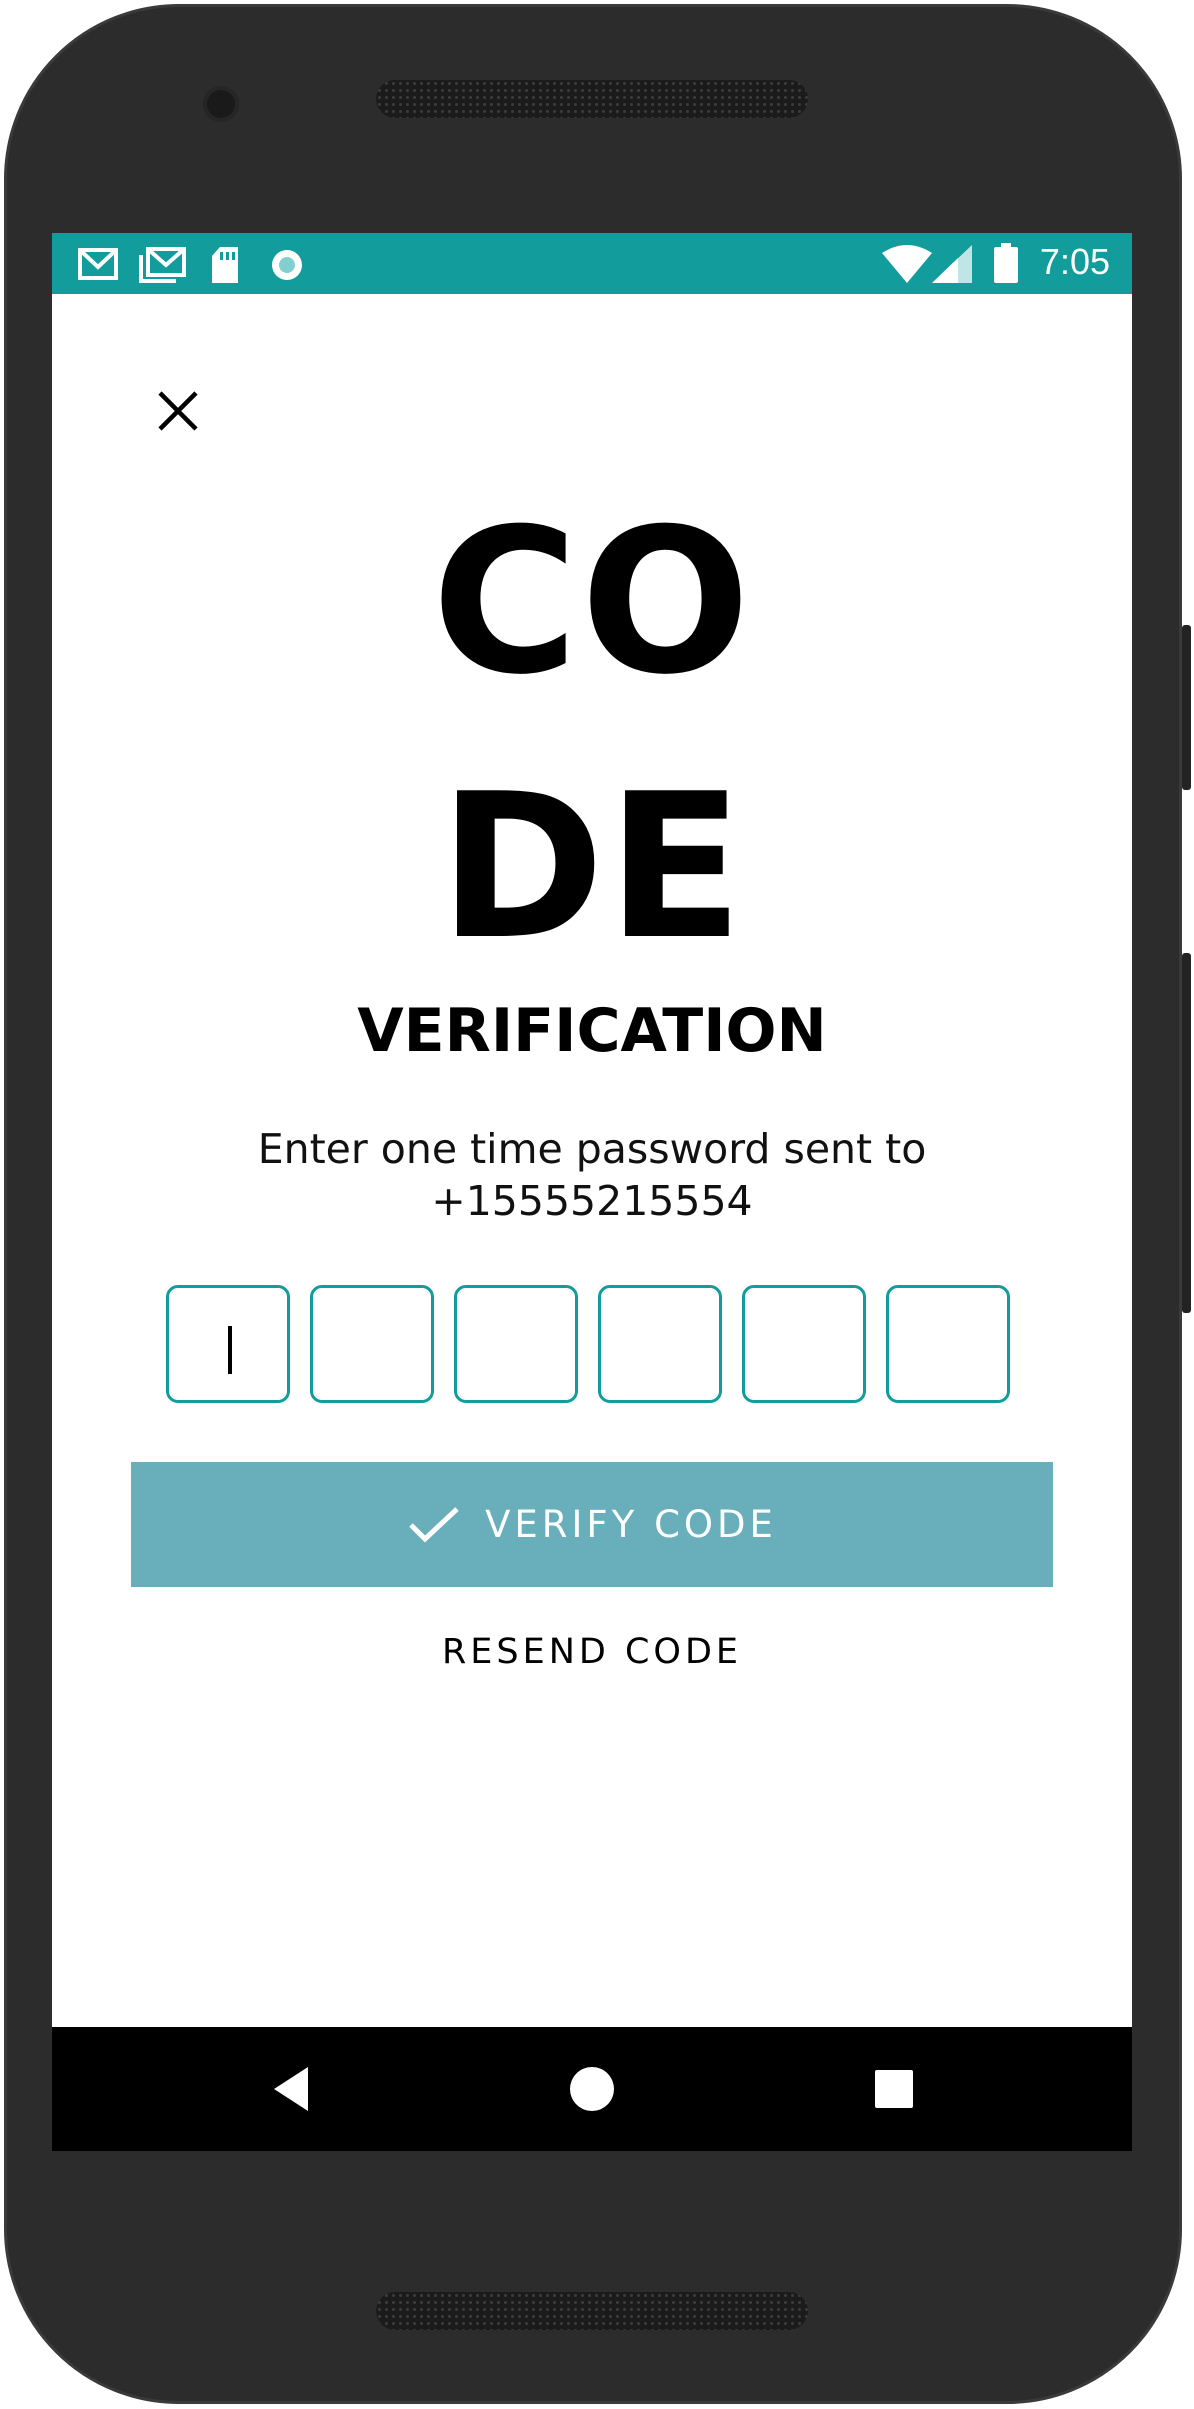 This screenshot has height=2409, width=1194. I want to click on battery-icon, so click(1006, 263).